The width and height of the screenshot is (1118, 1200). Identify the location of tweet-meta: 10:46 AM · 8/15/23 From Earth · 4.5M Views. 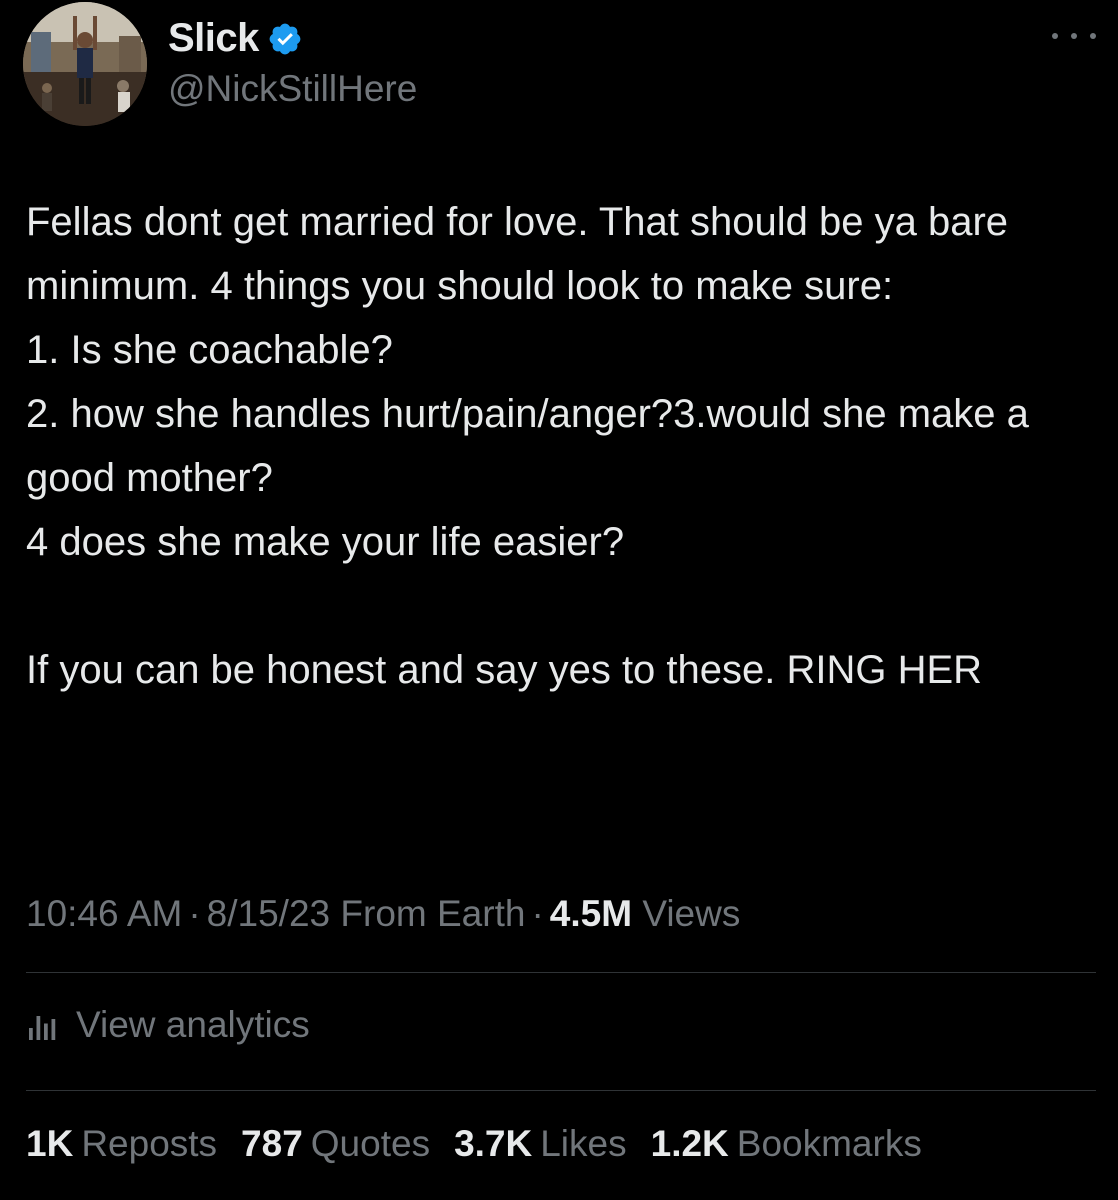
(383, 914).